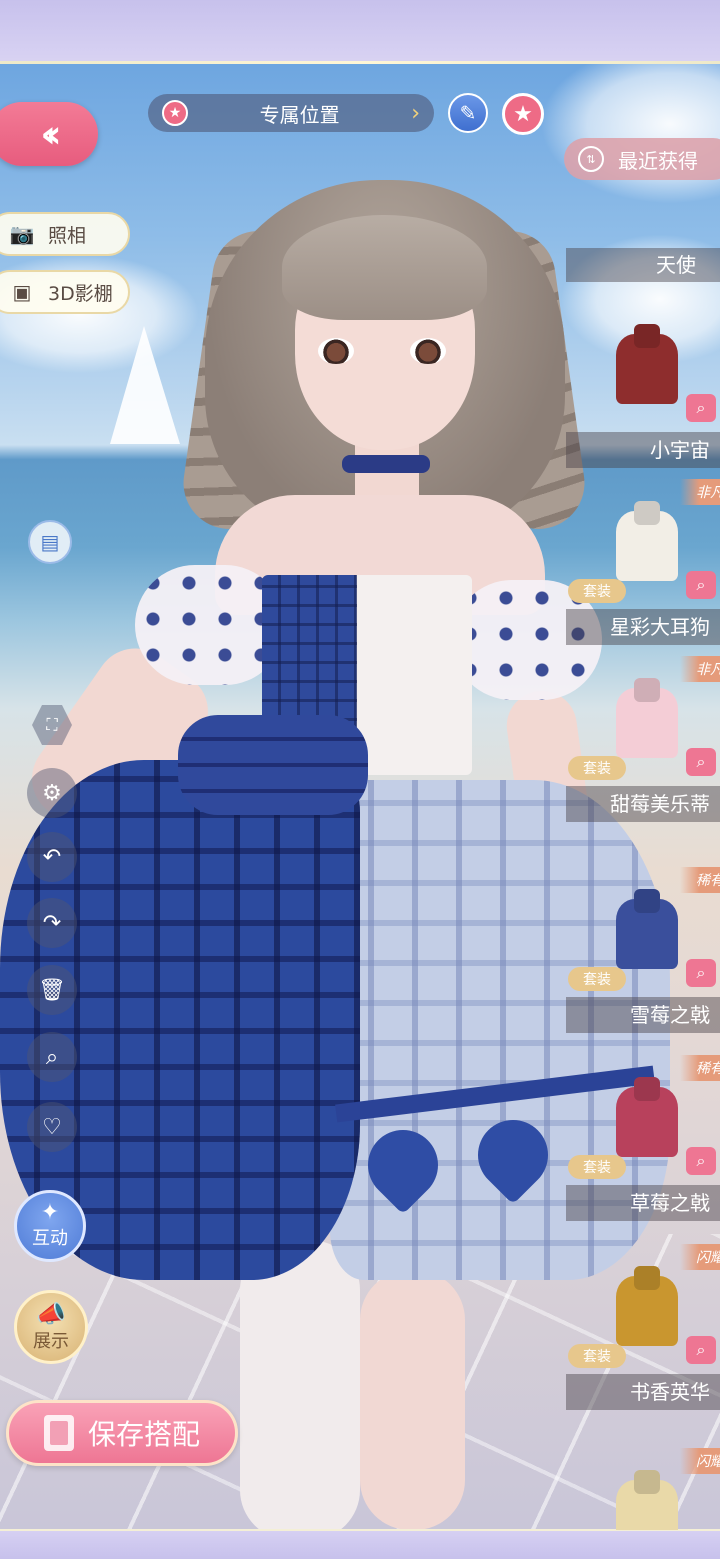 This screenshot has width=720, height=1559. Describe the element at coordinates (80, 293) in the screenshot. I see `studio-label: 3D影棚` at that location.